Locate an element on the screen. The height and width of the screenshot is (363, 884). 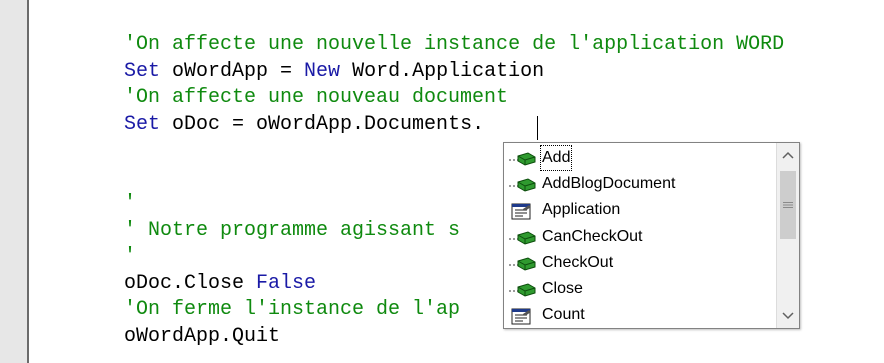
comment-token: ' Notre programme agissant s is located at coordinates (292, 230).